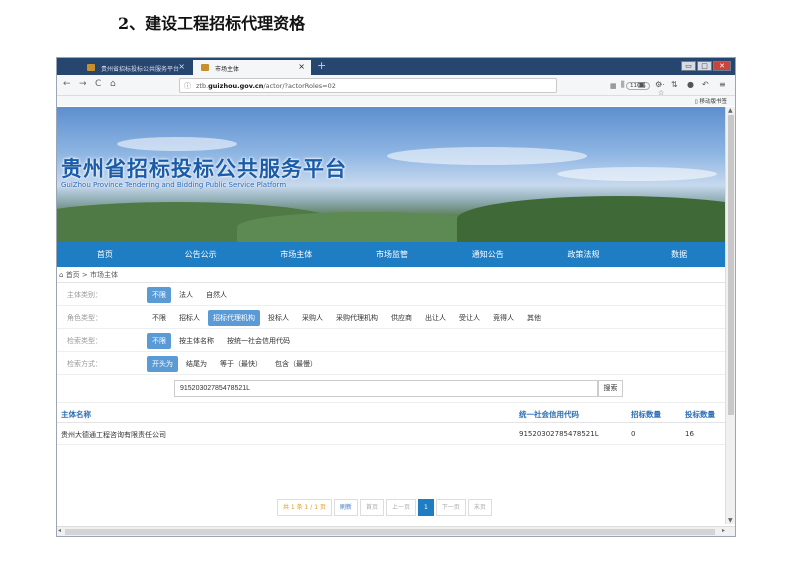  What do you see at coordinates (396, 66) in the screenshot?
I see `tab-strip: 贵州省招标投标公共服务平台 × 市场主体 × + ▭ □ ✕` at bounding box center [396, 66].